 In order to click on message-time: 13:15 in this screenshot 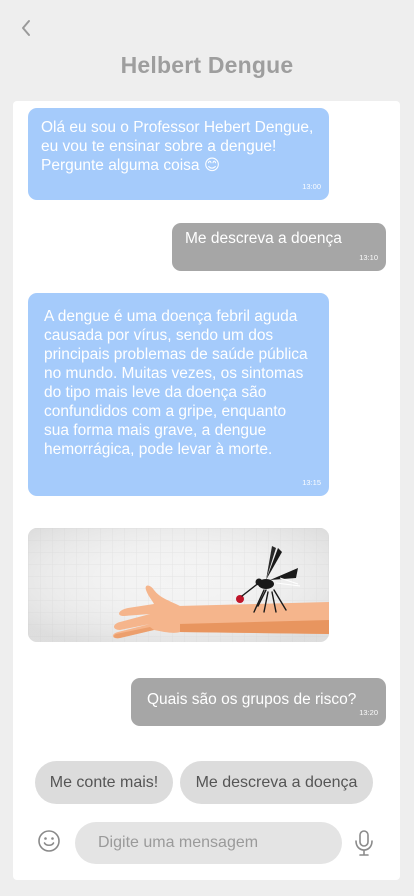, I will do `click(311, 482)`.